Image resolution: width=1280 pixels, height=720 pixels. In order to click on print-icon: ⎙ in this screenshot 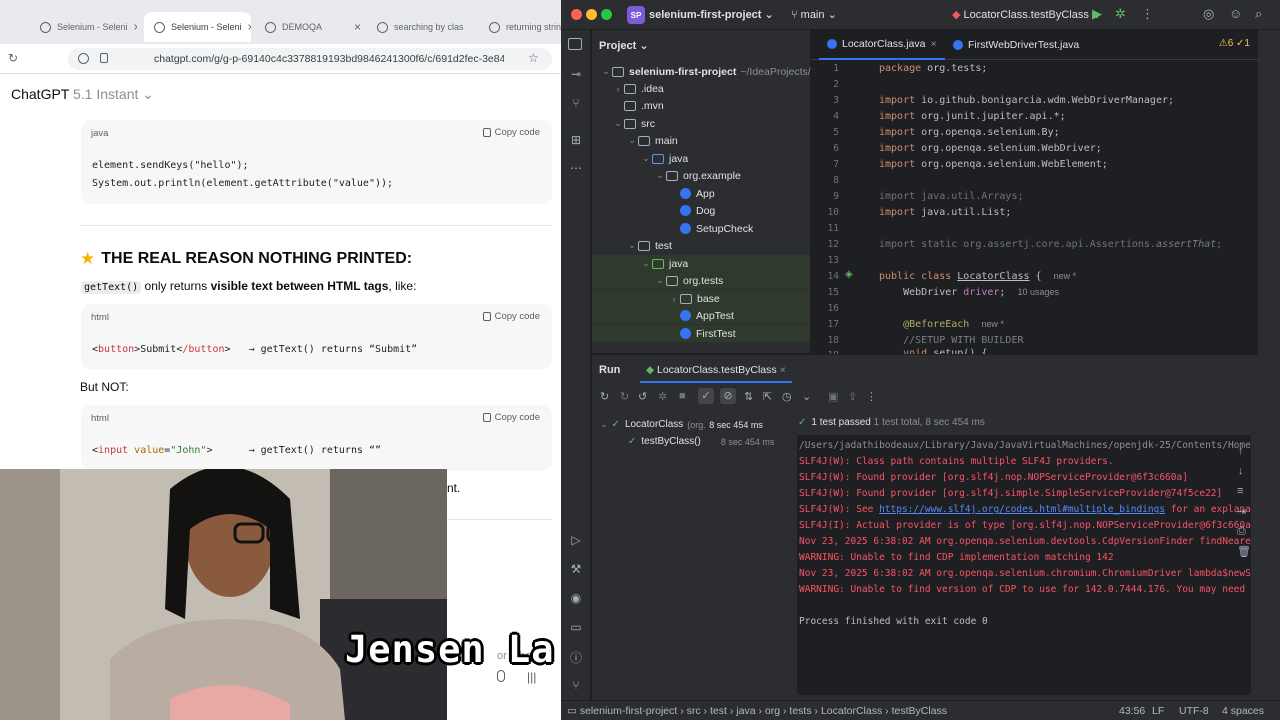, I will do `click(1241, 531)`.